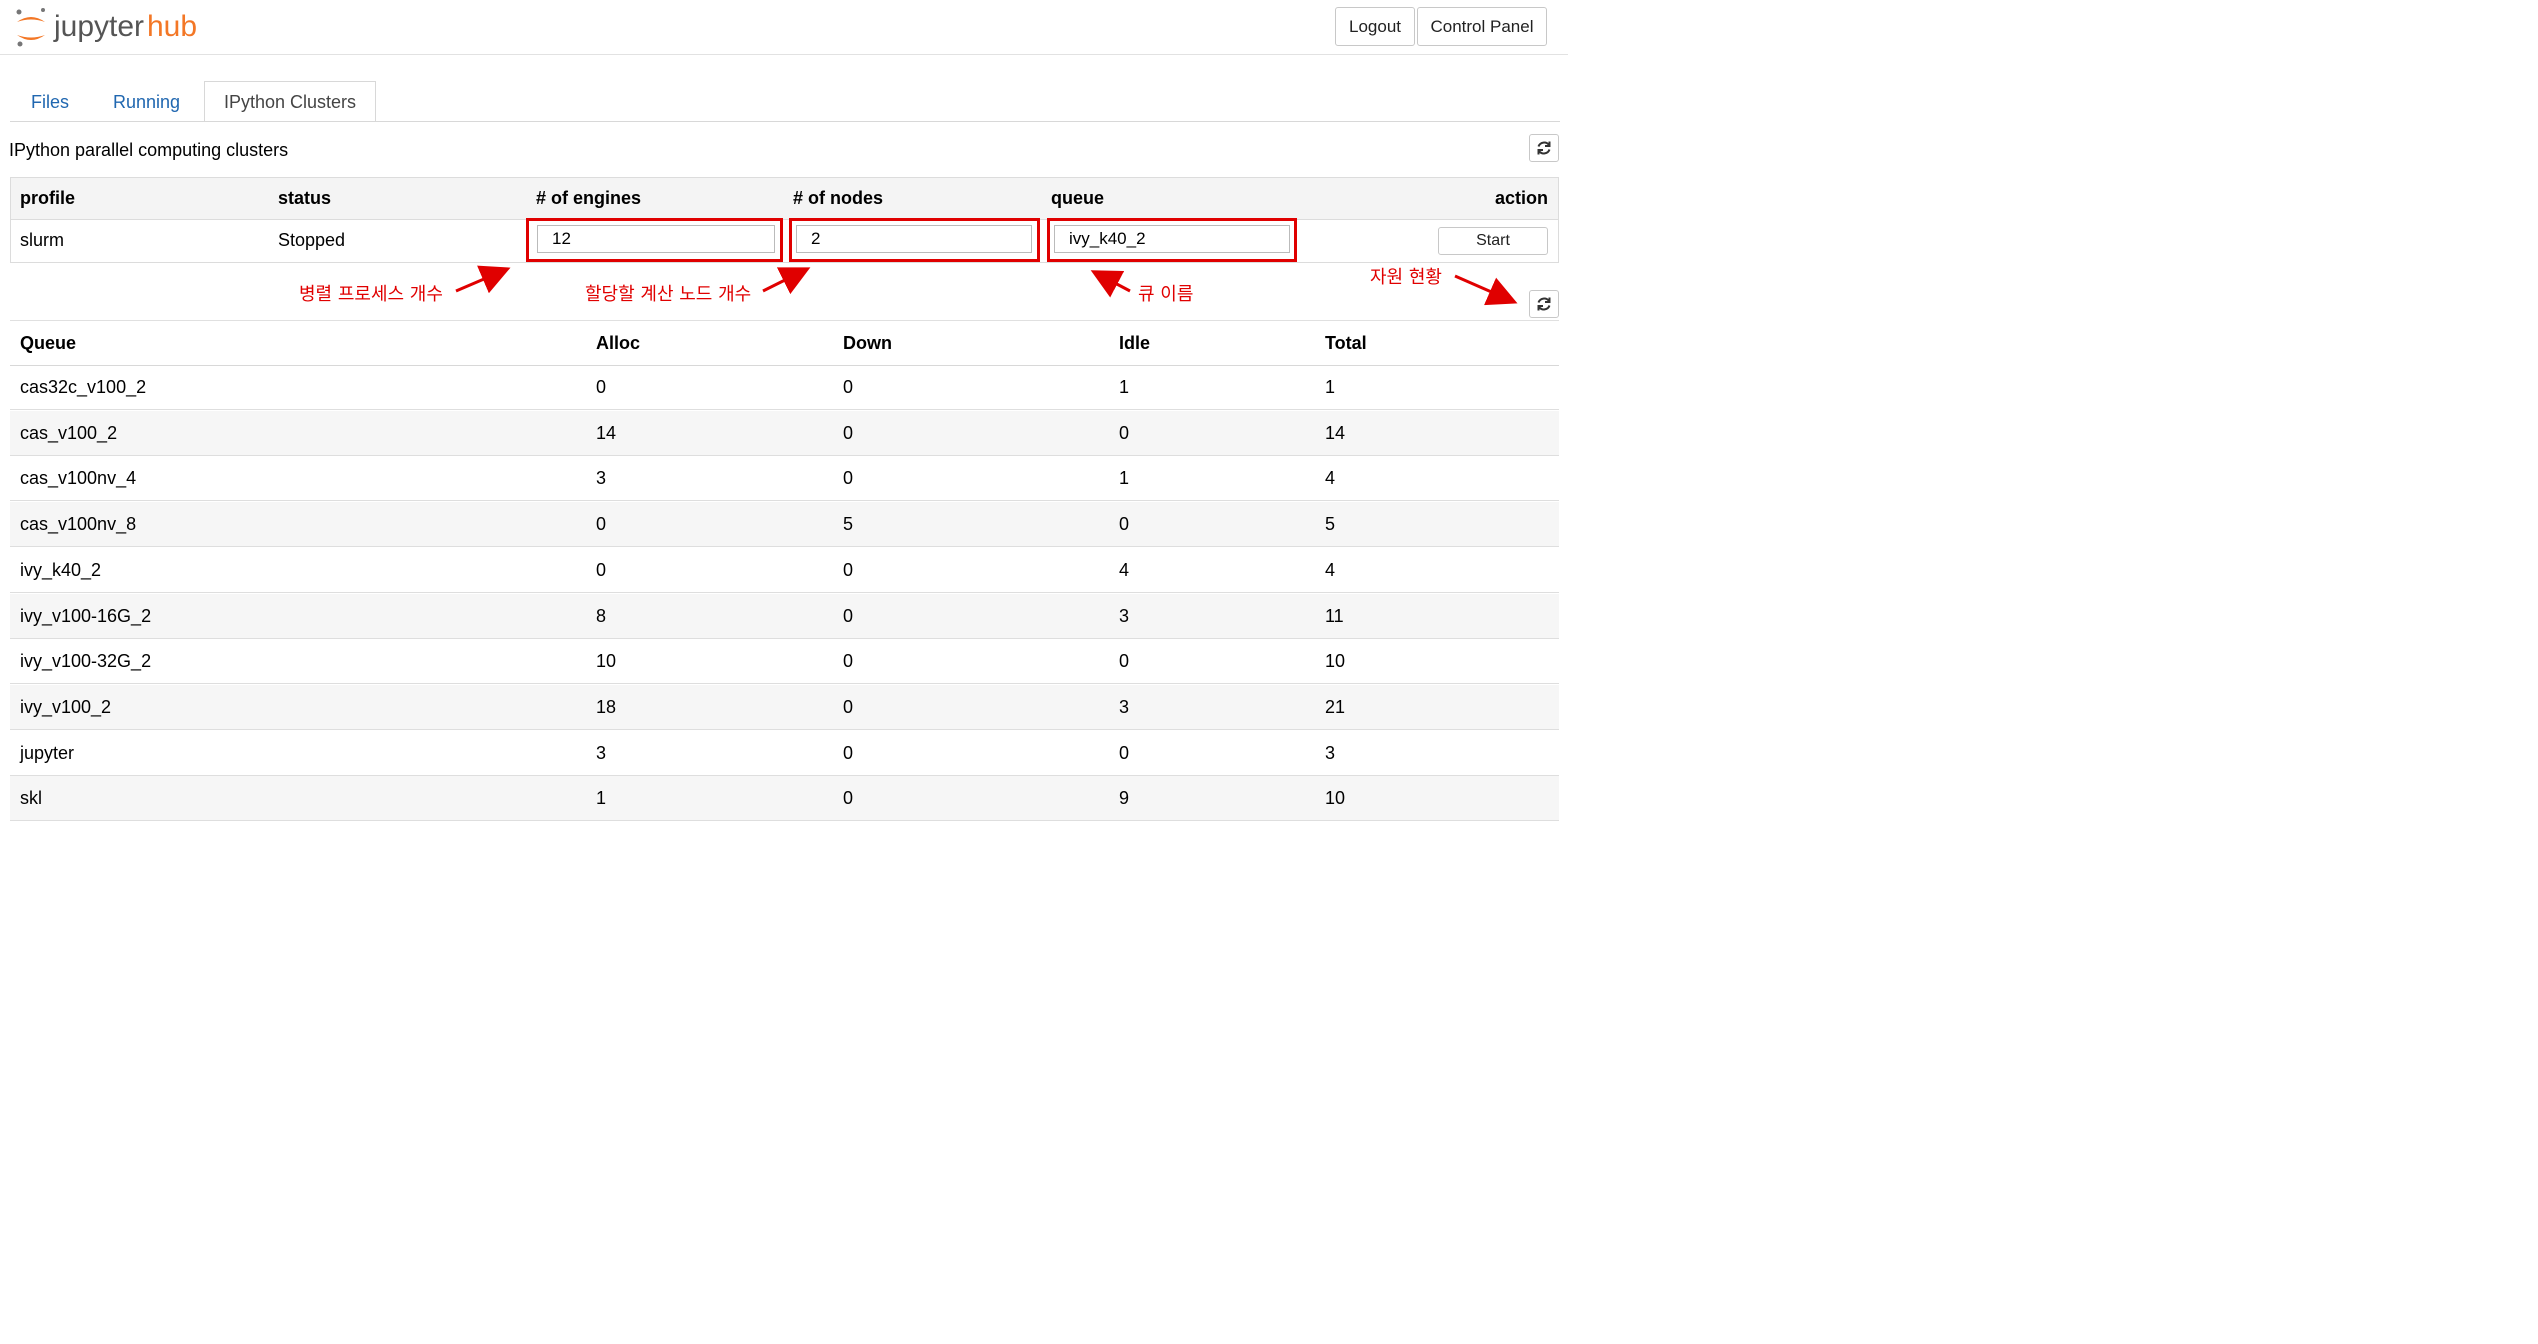  I want to click on col-down: Down, so click(867, 343).